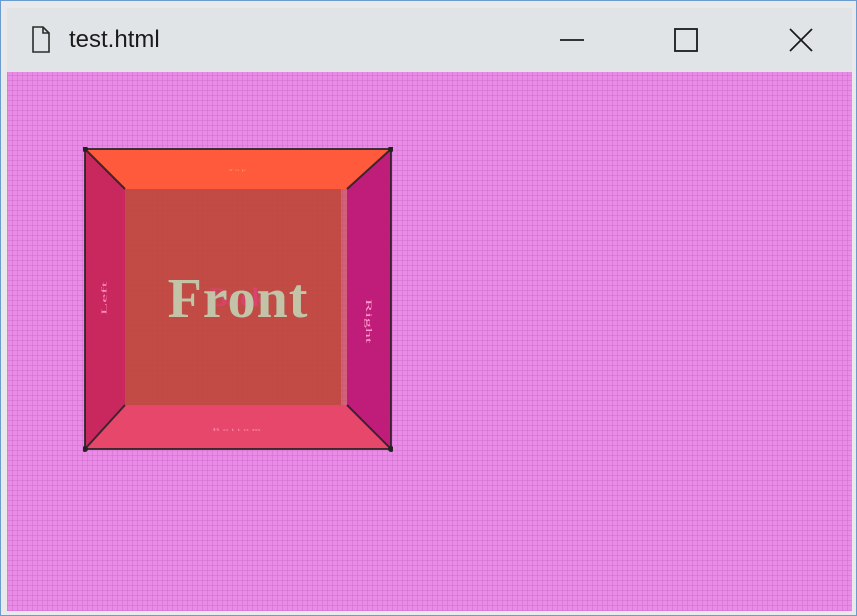 Image resolution: width=857 pixels, height=616 pixels. I want to click on close-icon, so click(801, 40).